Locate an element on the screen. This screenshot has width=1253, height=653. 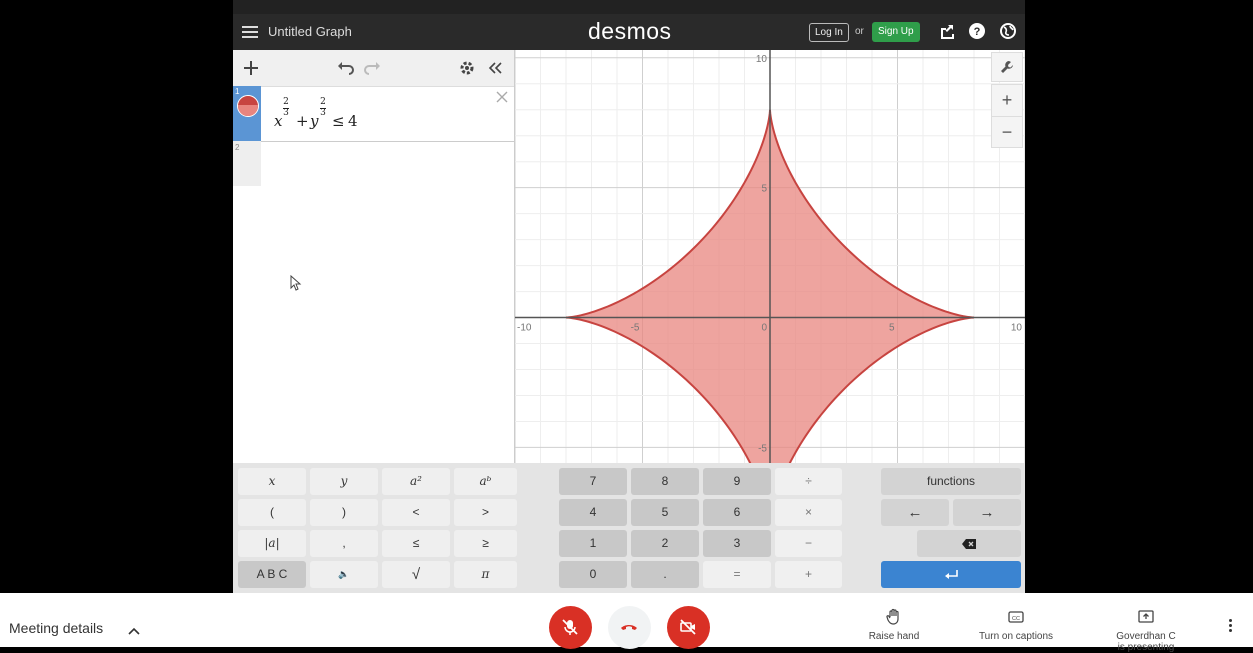
key-comma: , is located at coordinates (344, 543).